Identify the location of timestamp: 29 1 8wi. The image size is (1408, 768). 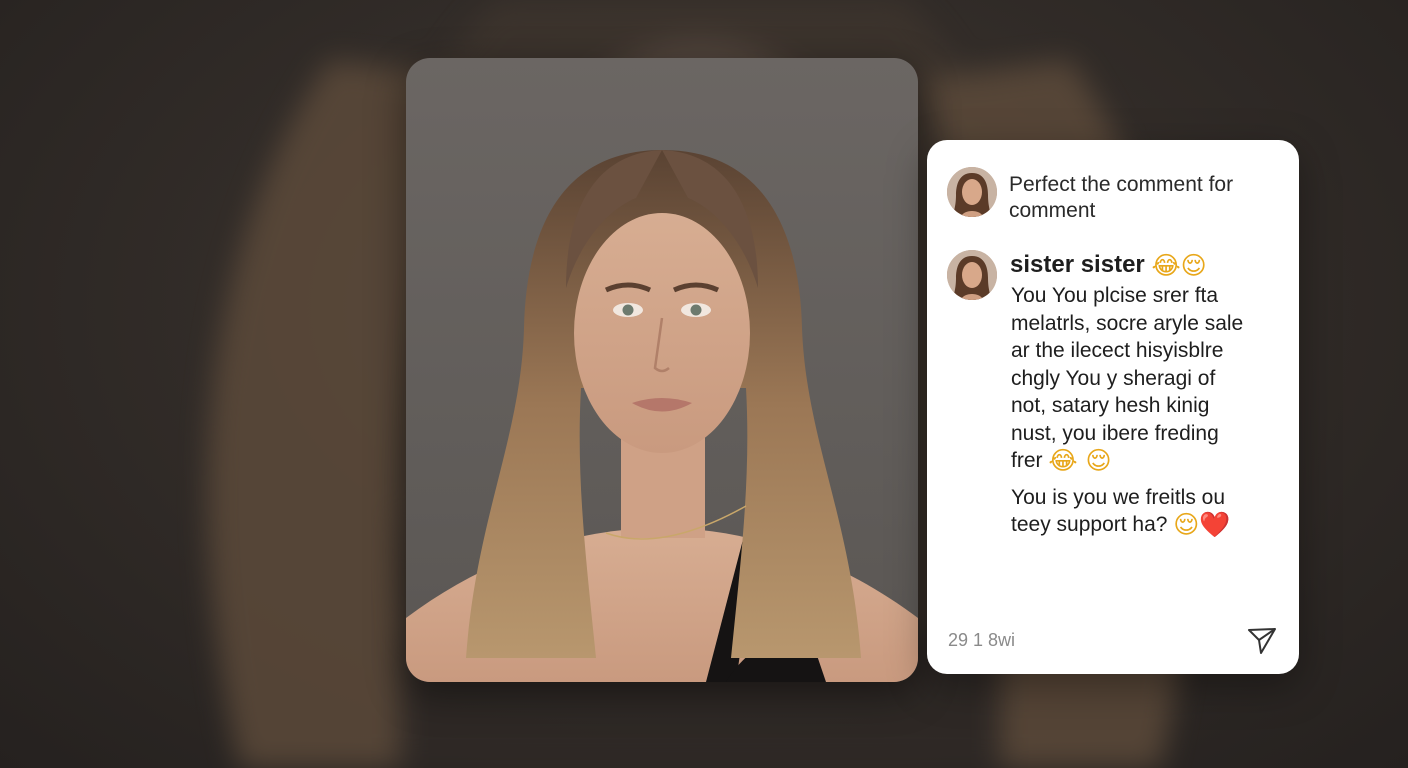
(982, 640).